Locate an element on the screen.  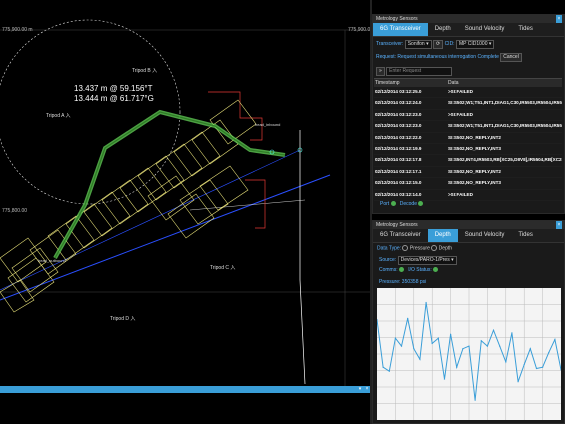
pressure-option-label: Pressure is located at coordinates (419, 248).